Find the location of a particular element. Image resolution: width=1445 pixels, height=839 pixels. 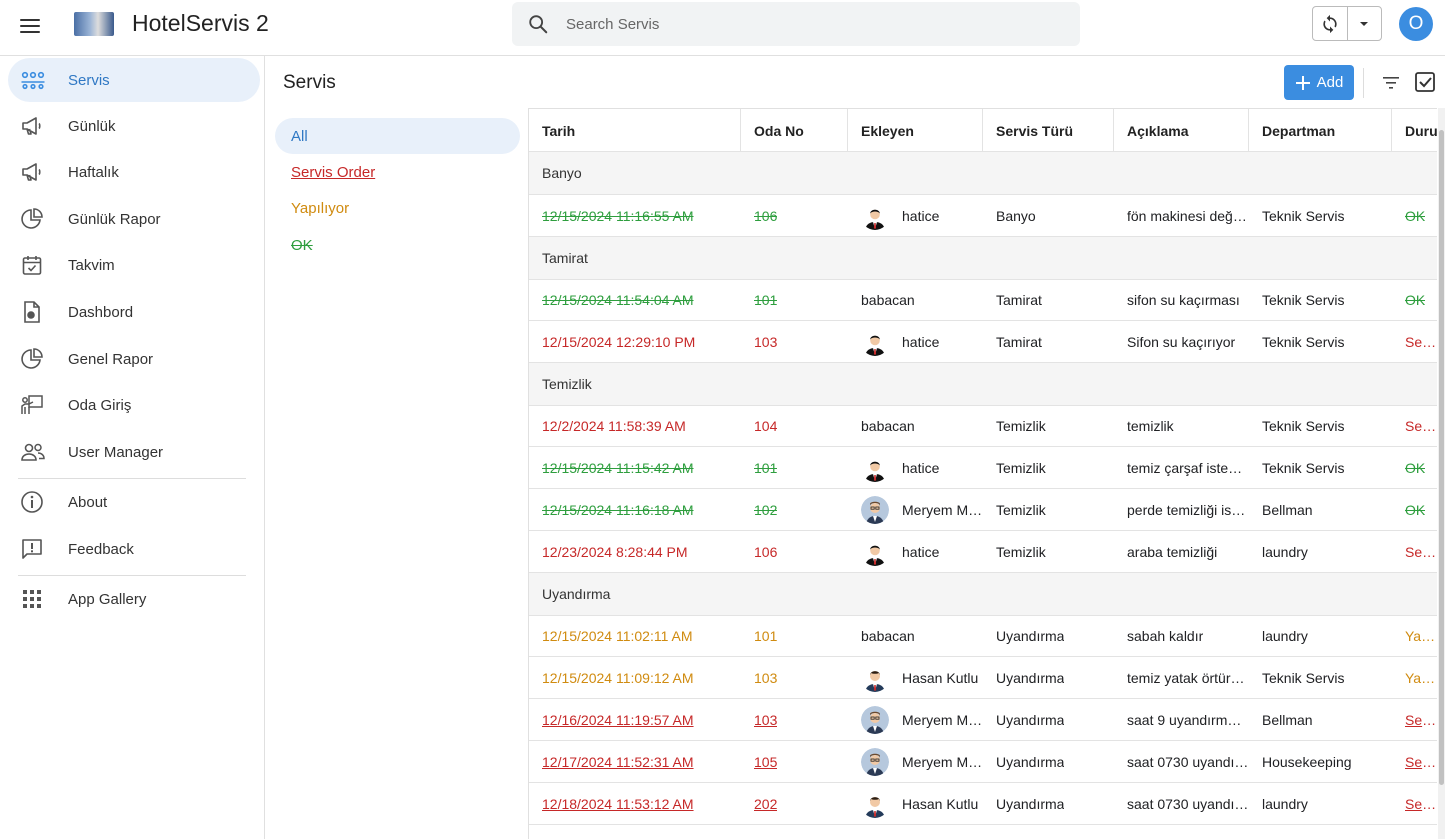

column-header-departman: Departman is located at coordinates (1320, 130).